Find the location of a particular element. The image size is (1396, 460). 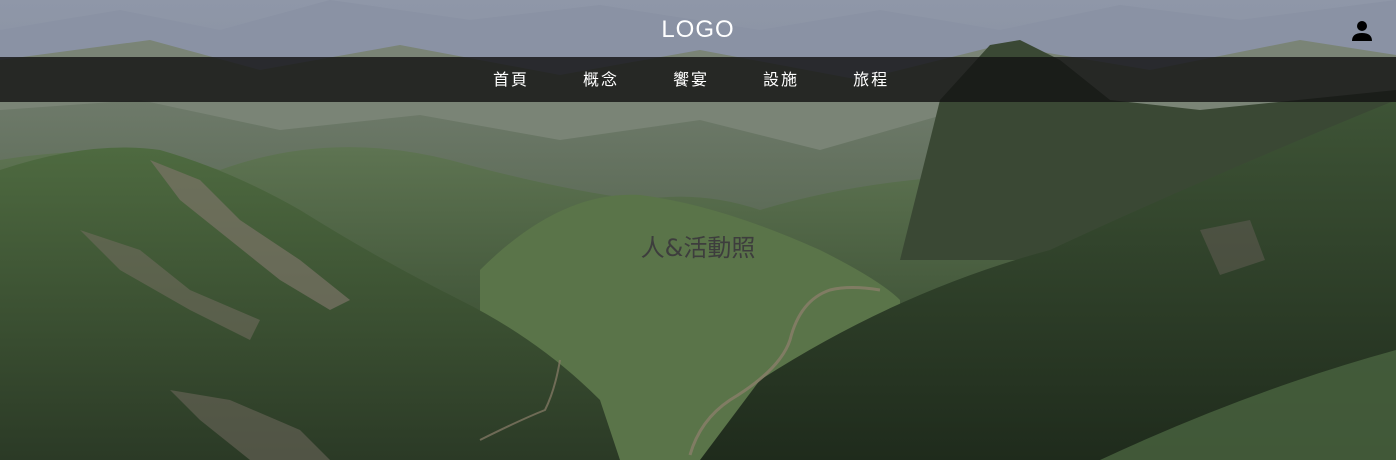

nav-item-feast: 饗宴 is located at coordinates (691, 79).